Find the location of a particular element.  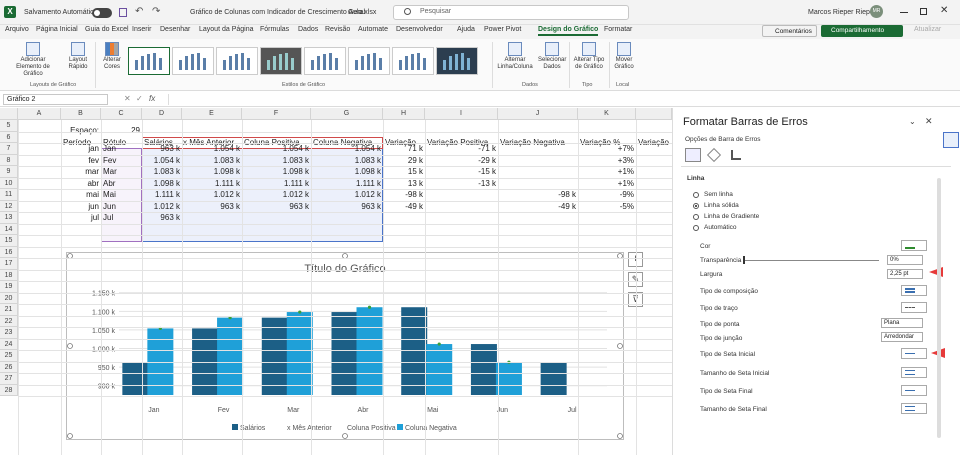

begin-arrow-size-dropdown is located at coordinates (914, 372).